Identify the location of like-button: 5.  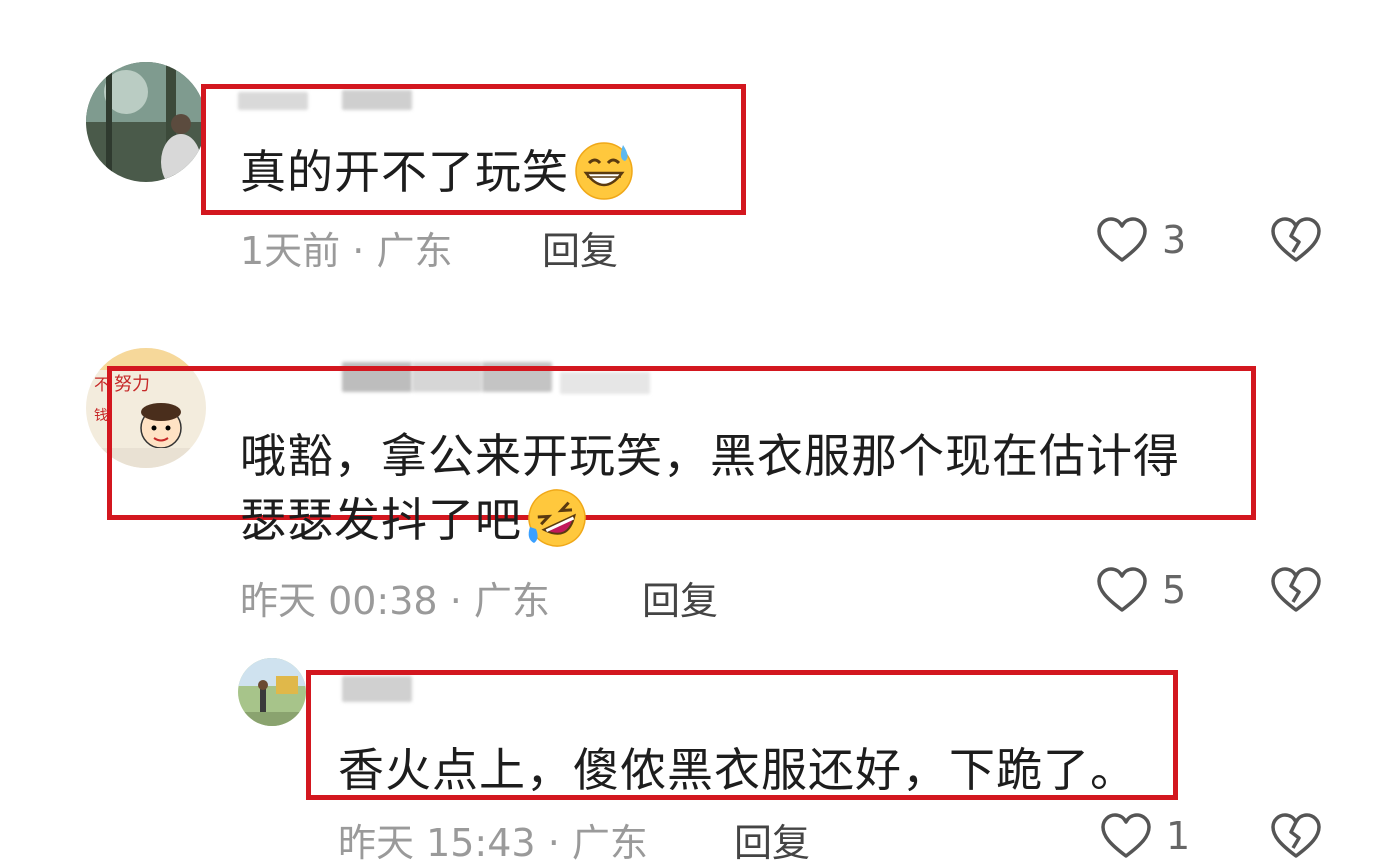
(1141, 590).